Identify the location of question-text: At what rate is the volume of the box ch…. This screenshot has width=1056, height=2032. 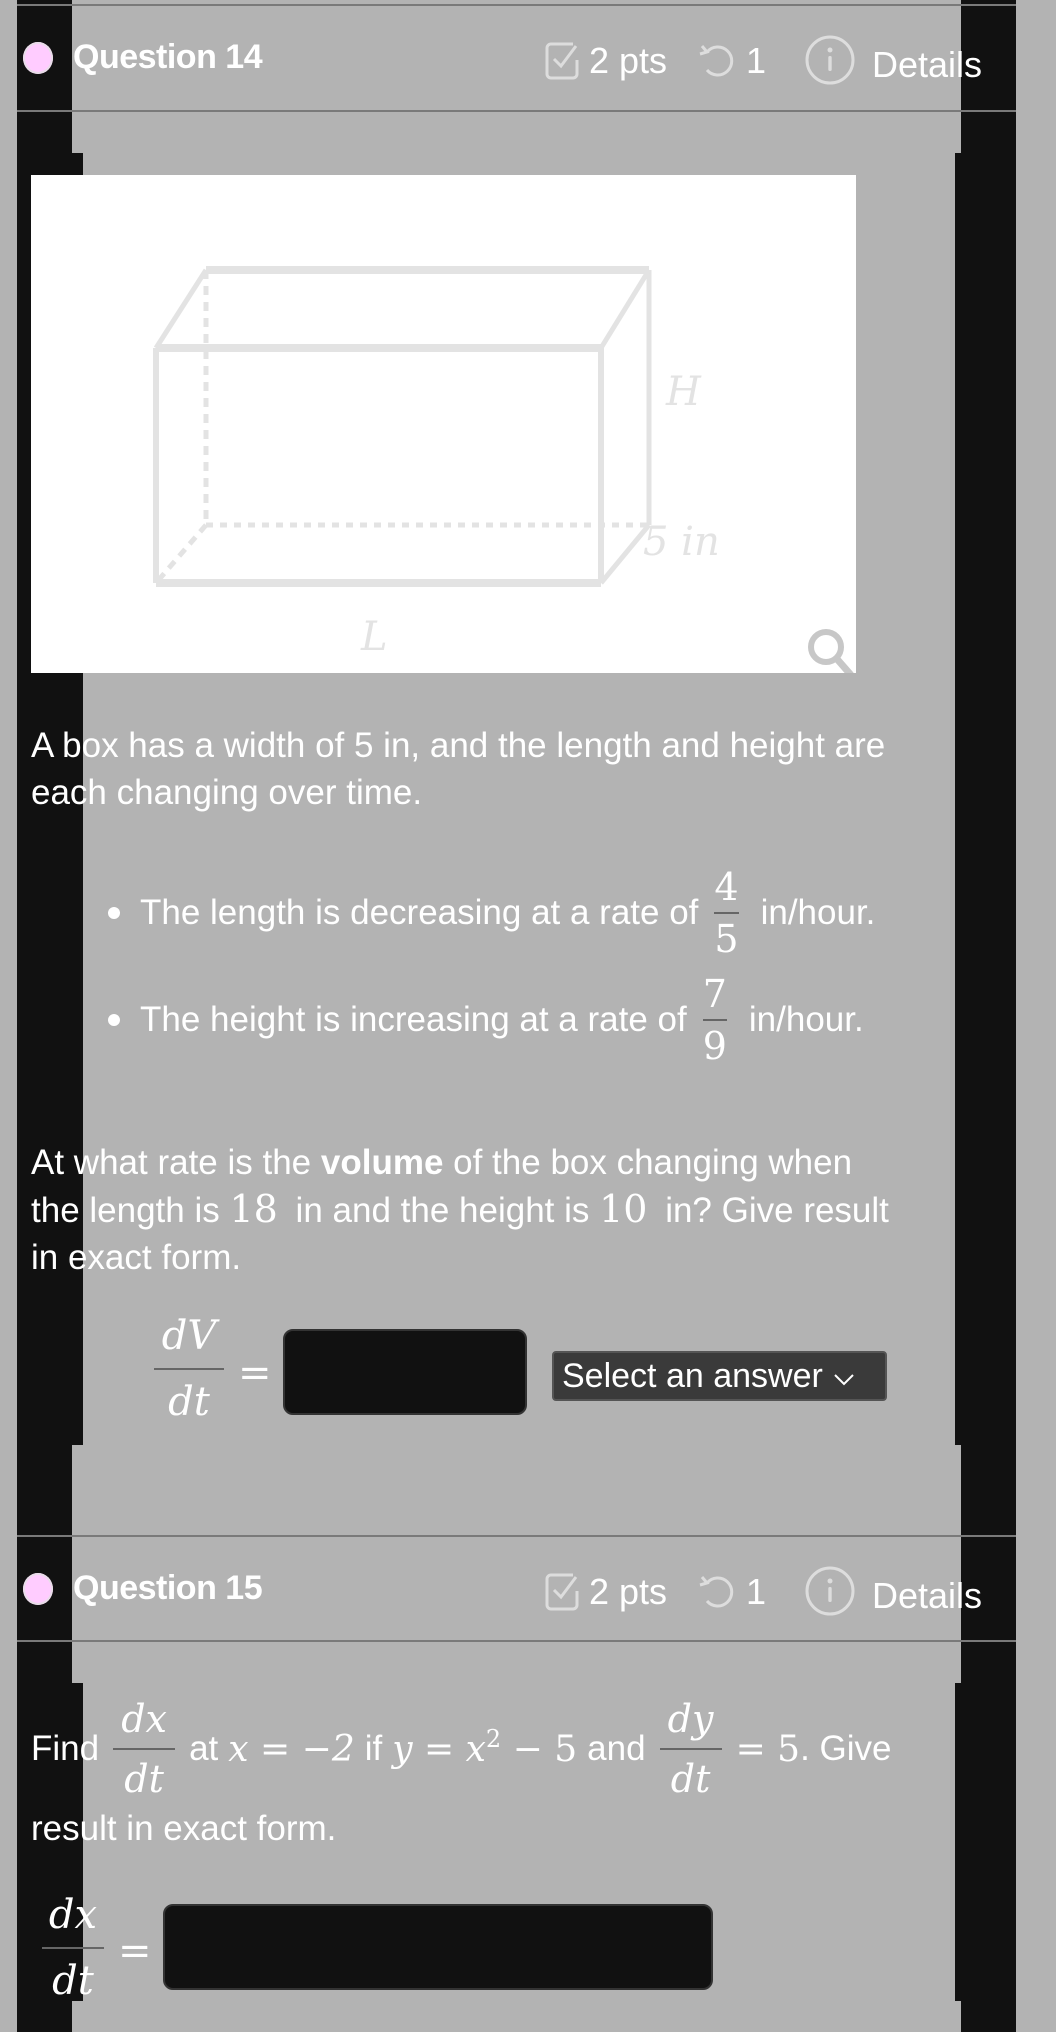
(531, 1210).